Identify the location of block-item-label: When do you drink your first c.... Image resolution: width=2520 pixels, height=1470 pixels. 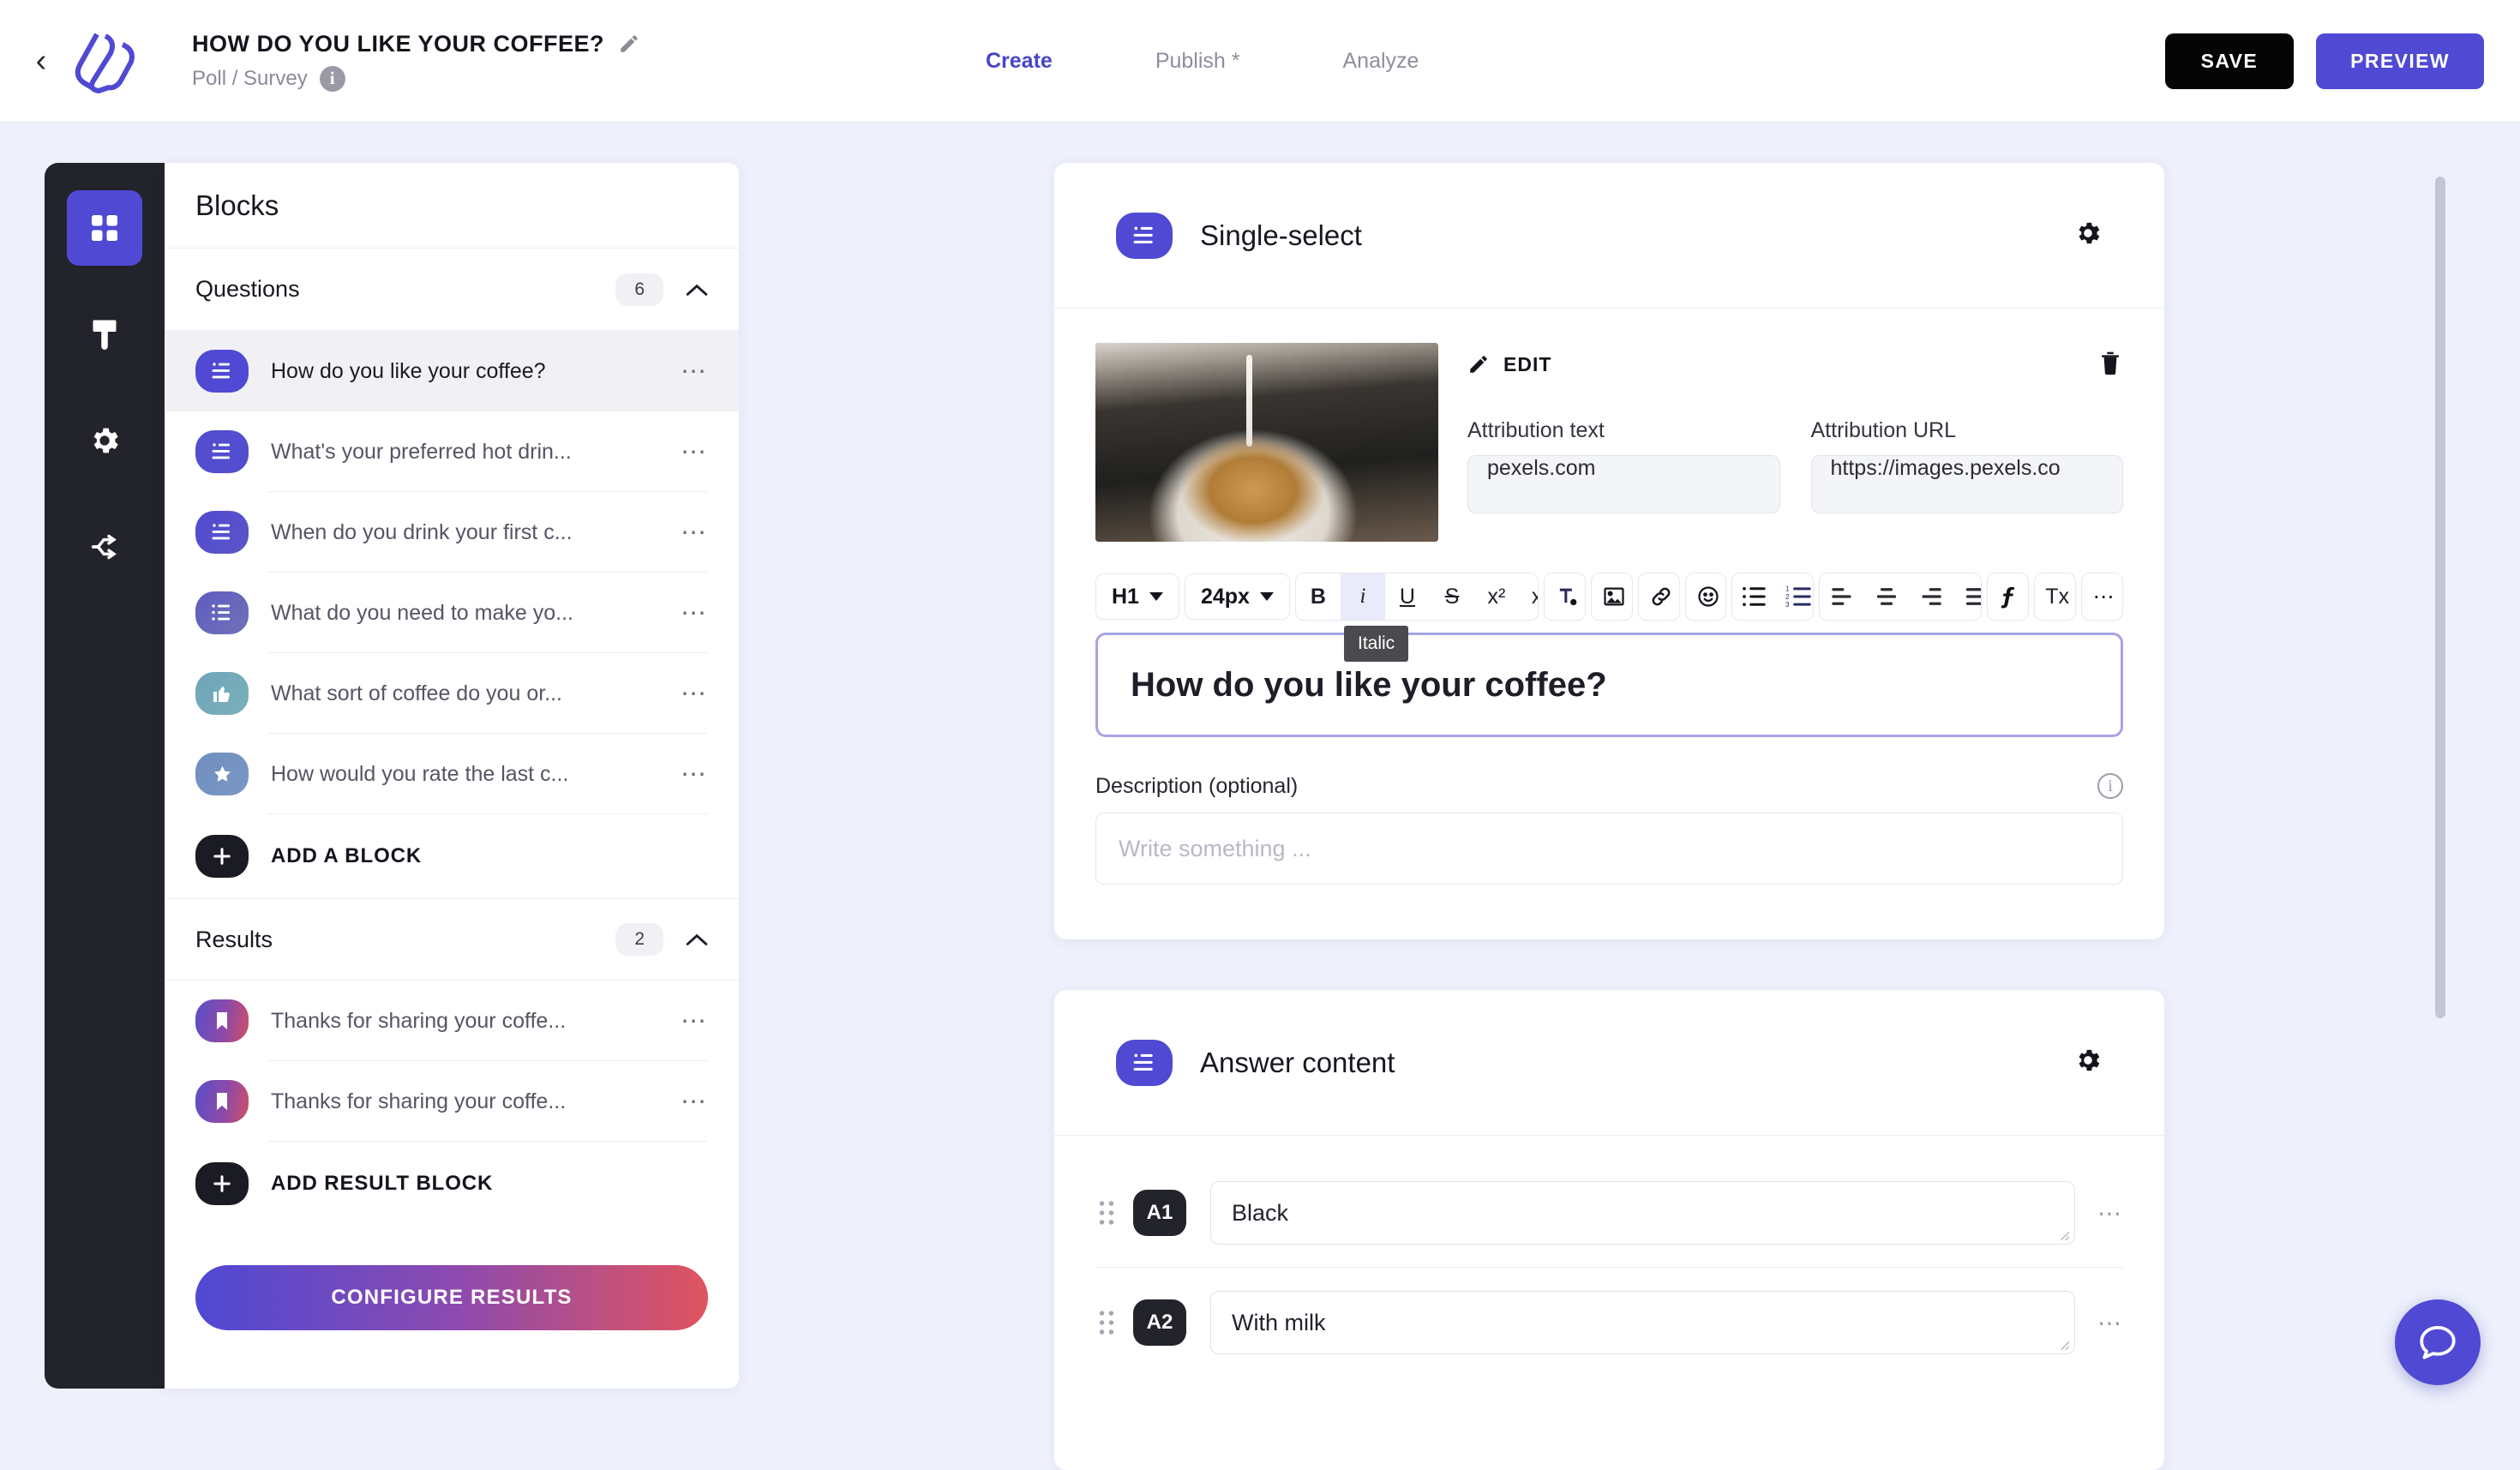
(422, 531).